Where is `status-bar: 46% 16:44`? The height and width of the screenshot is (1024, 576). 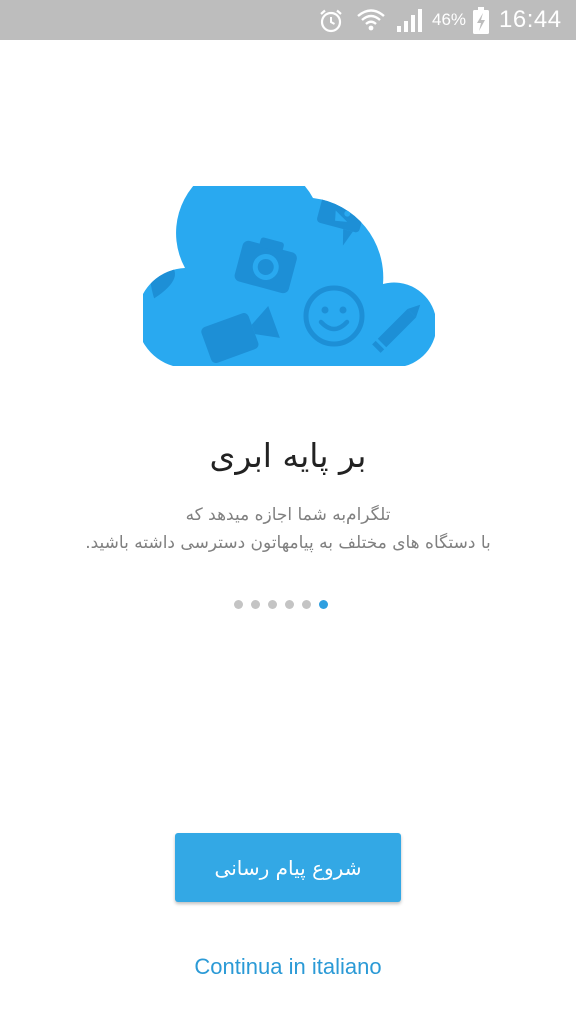
status-bar: 46% 16:44 is located at coordinates (288, 20).